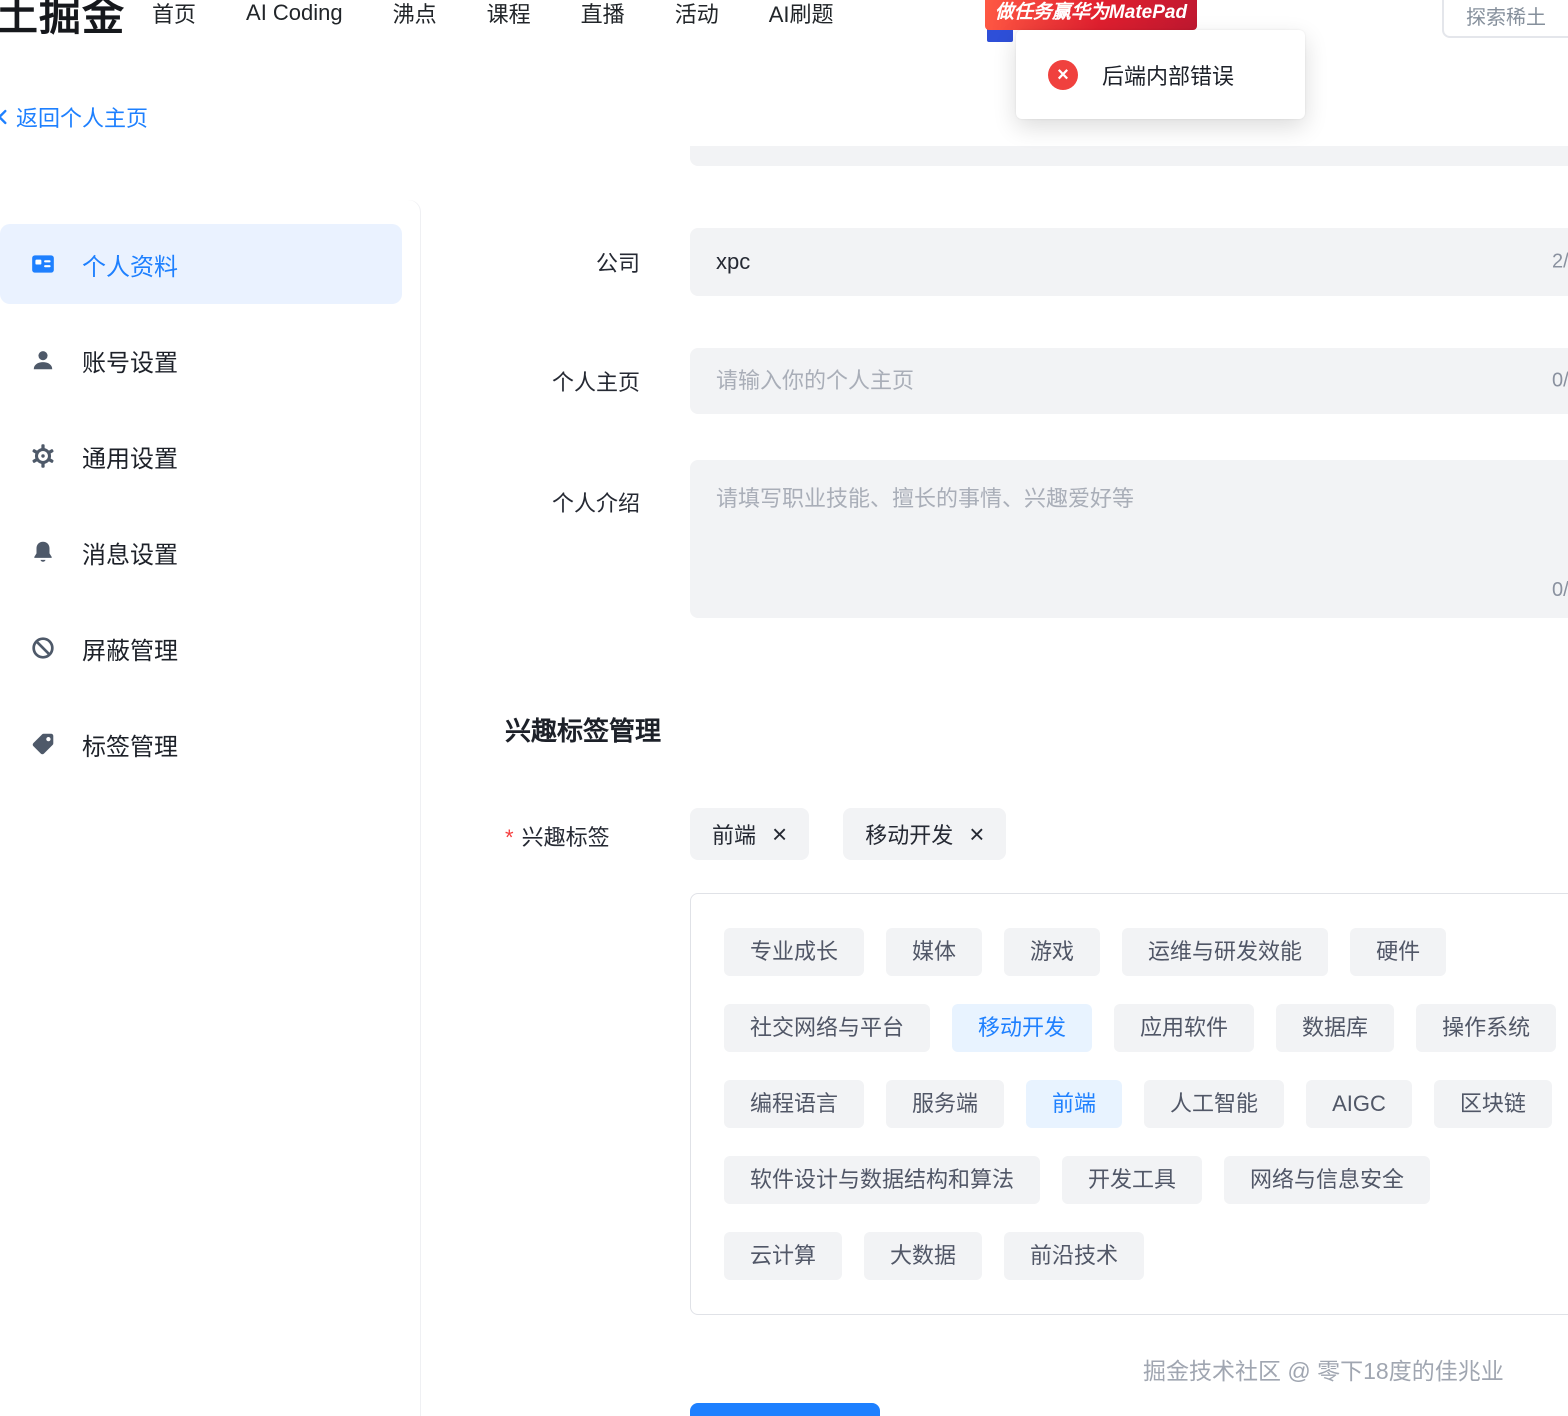 This screenshot has width=1568, height=1416. What do you see at coordinates (43, 552) in the screenshot?
I see `bell-icon` at bounding box center [43, 552].